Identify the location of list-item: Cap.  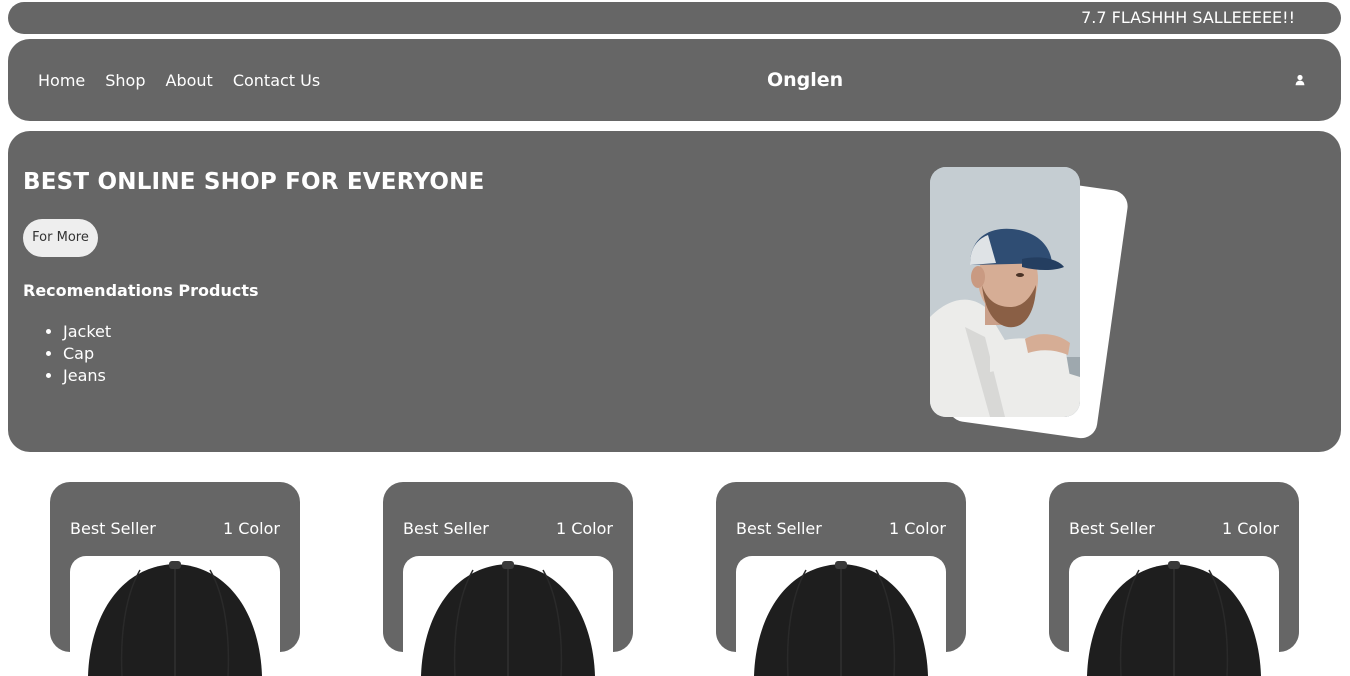
(87, 354).